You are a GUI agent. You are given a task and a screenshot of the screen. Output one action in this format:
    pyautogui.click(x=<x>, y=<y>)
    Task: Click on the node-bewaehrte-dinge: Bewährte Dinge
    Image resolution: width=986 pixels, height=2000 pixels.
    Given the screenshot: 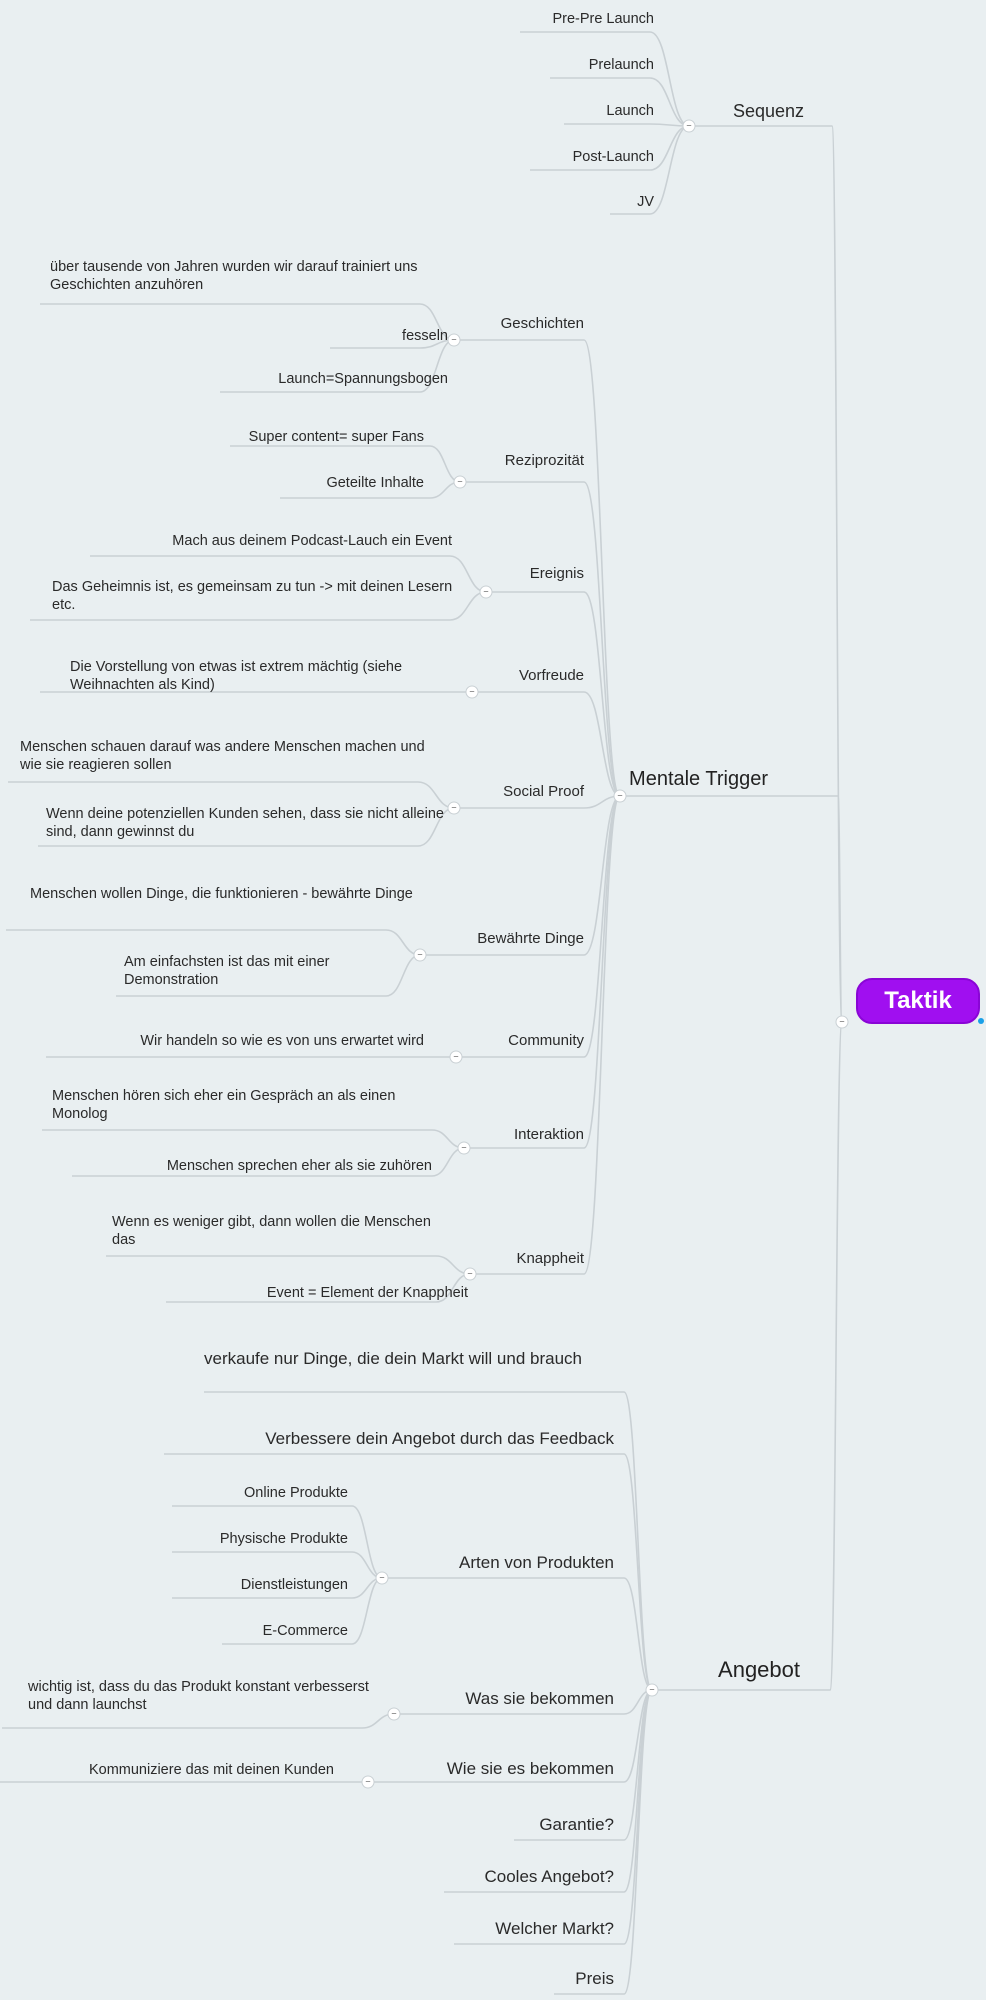 What is the action you would take?
    pyautogui.click(x=530, y=939)
    